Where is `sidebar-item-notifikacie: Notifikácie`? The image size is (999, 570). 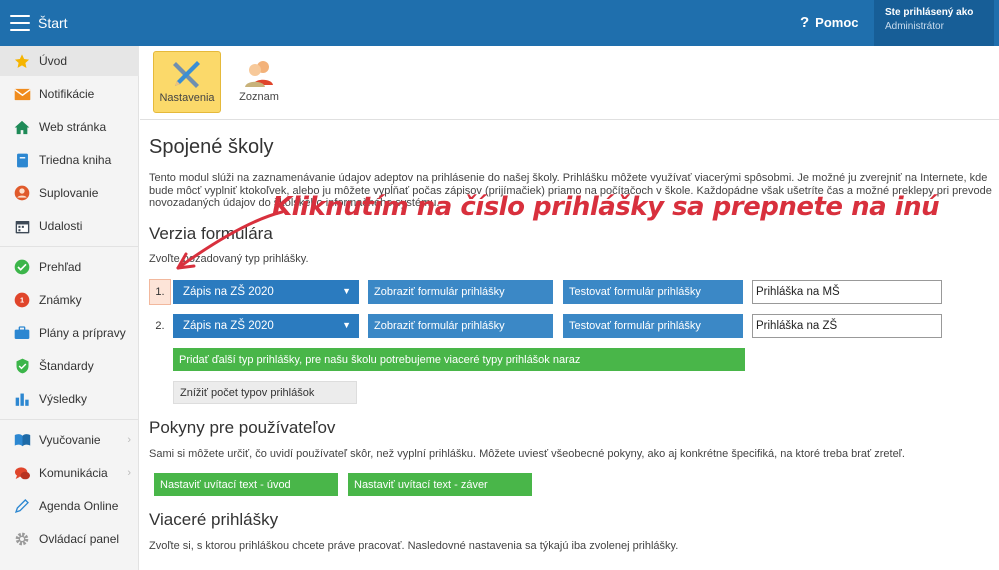
sidebar-item-notifikacie: Notifikácie is located at coordinates (69, 94).